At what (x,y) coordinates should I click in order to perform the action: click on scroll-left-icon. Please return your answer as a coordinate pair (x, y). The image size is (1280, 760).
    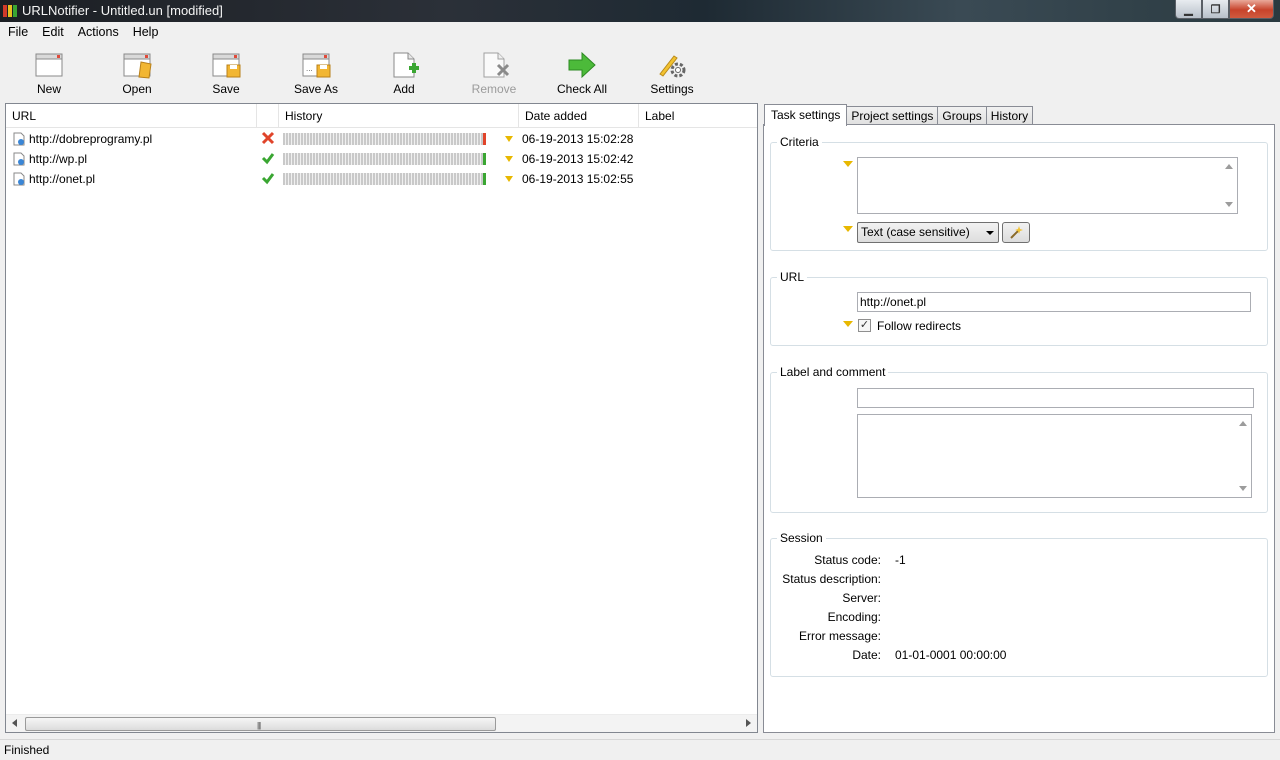
    Looking at the image, I should click on (14, 723).